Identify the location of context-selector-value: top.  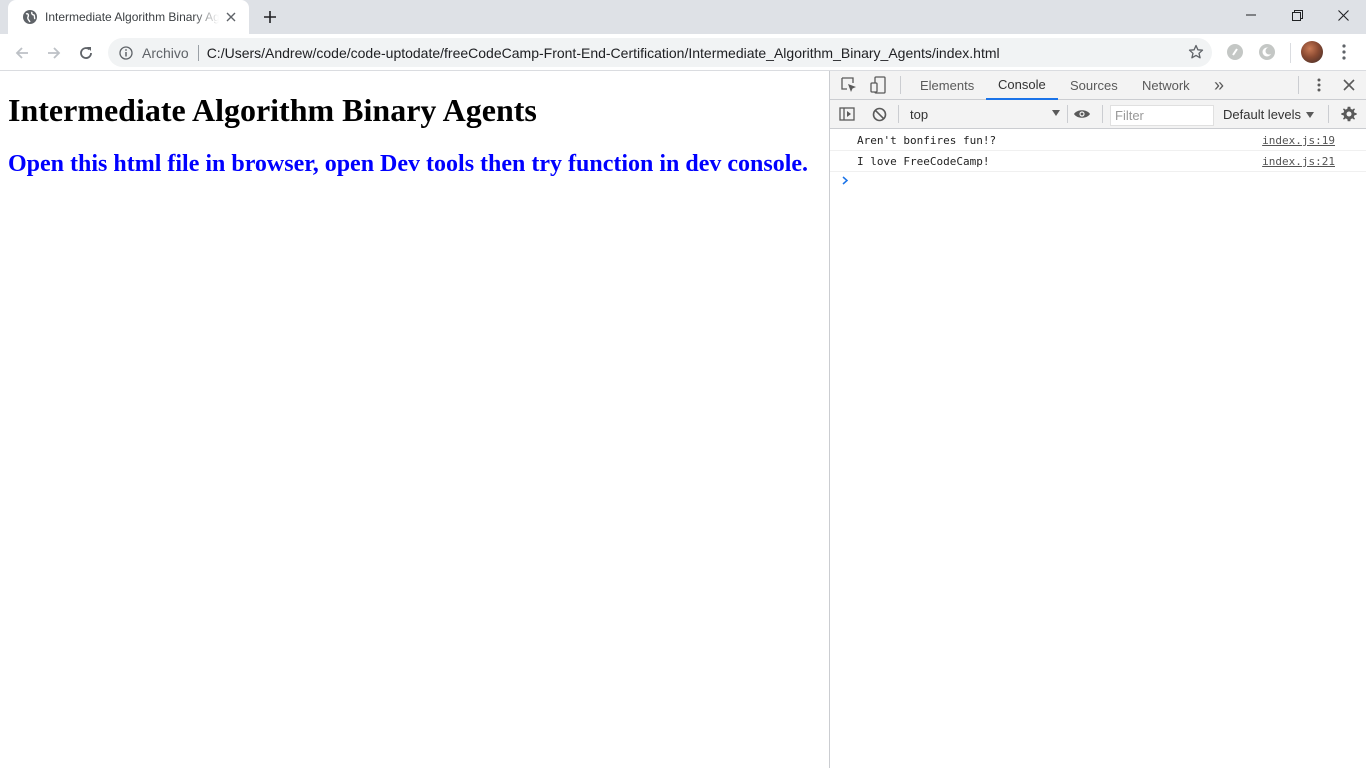
(919, 114).